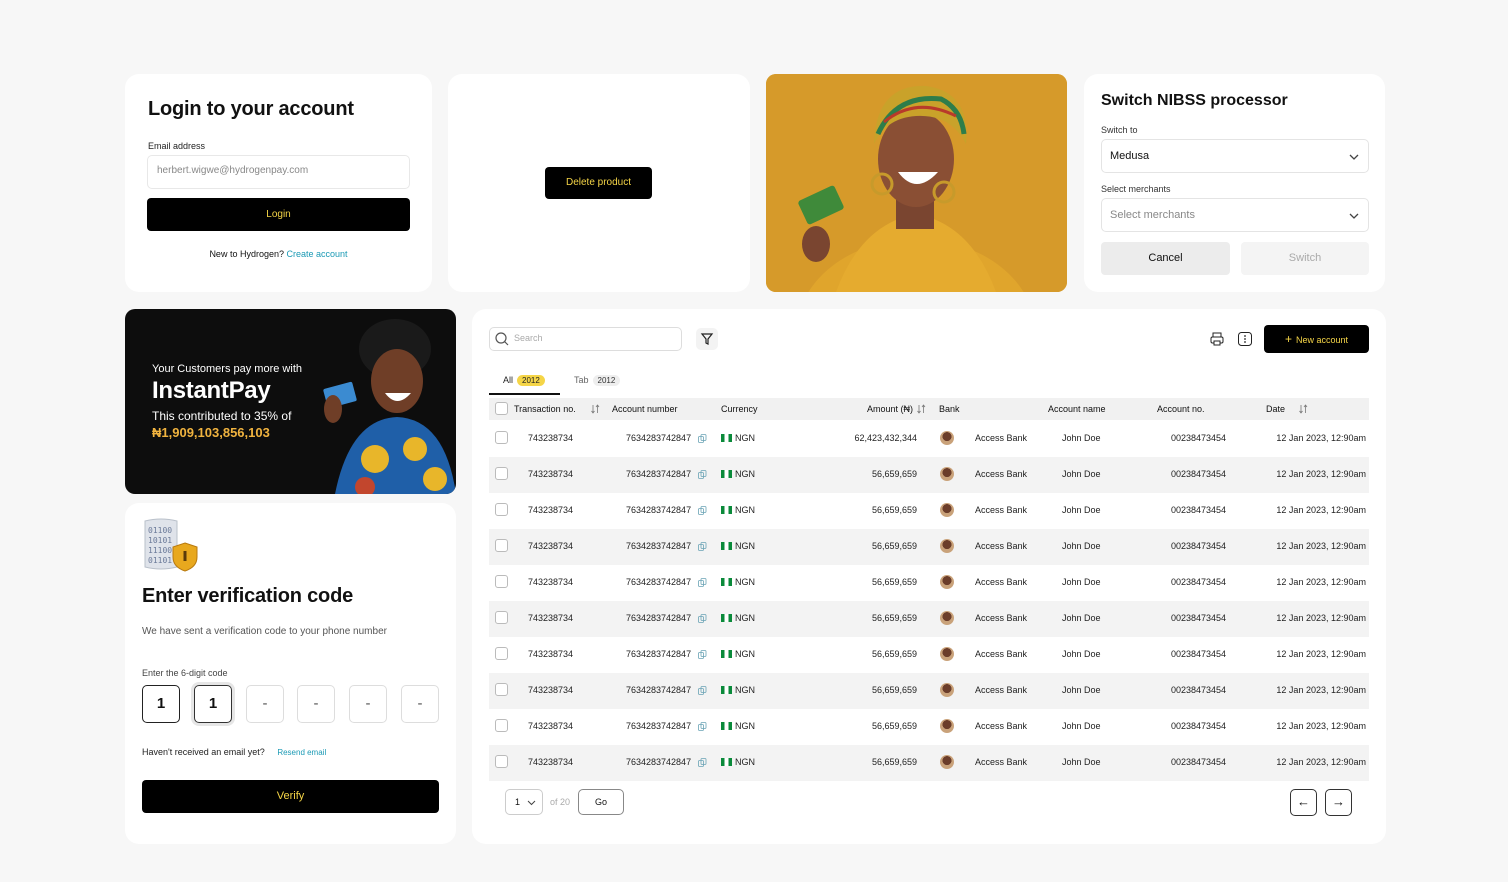 This screenshot has height=882, width=1508. I want to click on search-input: Search, so click(585, 339).